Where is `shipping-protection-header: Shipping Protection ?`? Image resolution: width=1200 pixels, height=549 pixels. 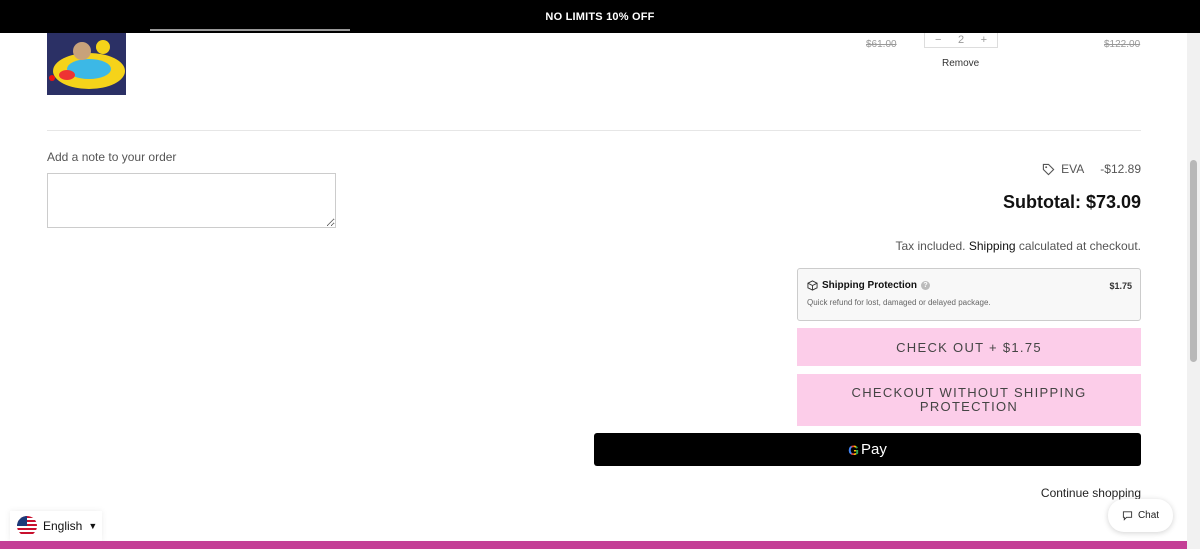 shipping-protection-header: Shipping Protection ? is located at coordinates (969, 285).